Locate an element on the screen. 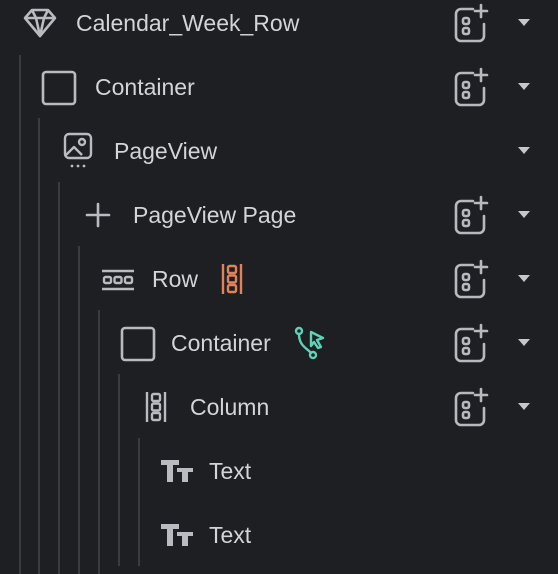  tree-item-label: Column is located at coordinates (230, 407).